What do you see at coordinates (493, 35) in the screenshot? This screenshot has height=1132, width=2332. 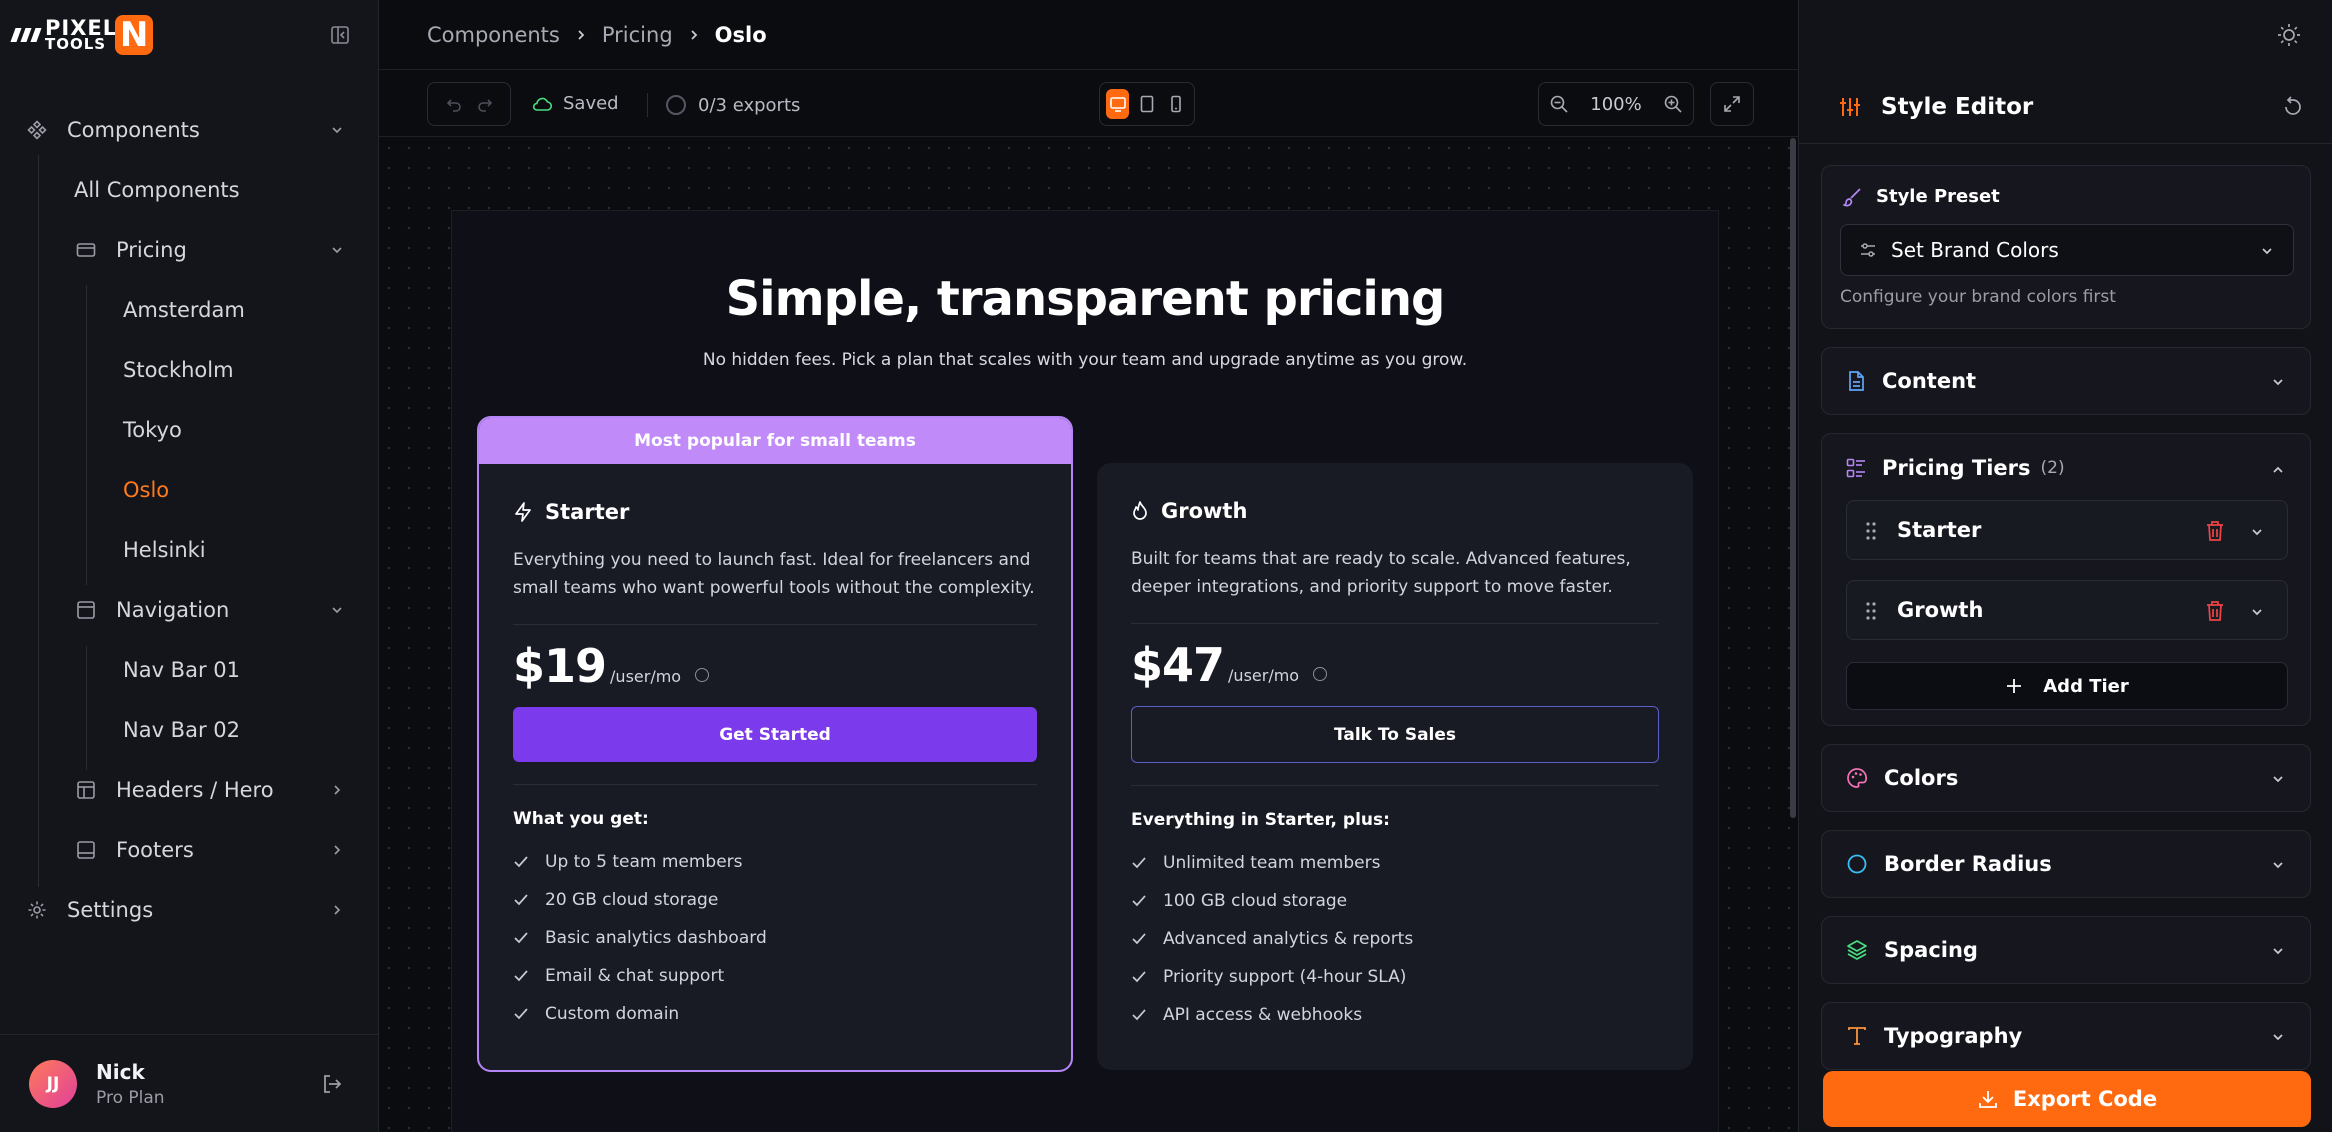 I see `breadcrumb-item-components: Components` at bounding box center [493, 35].